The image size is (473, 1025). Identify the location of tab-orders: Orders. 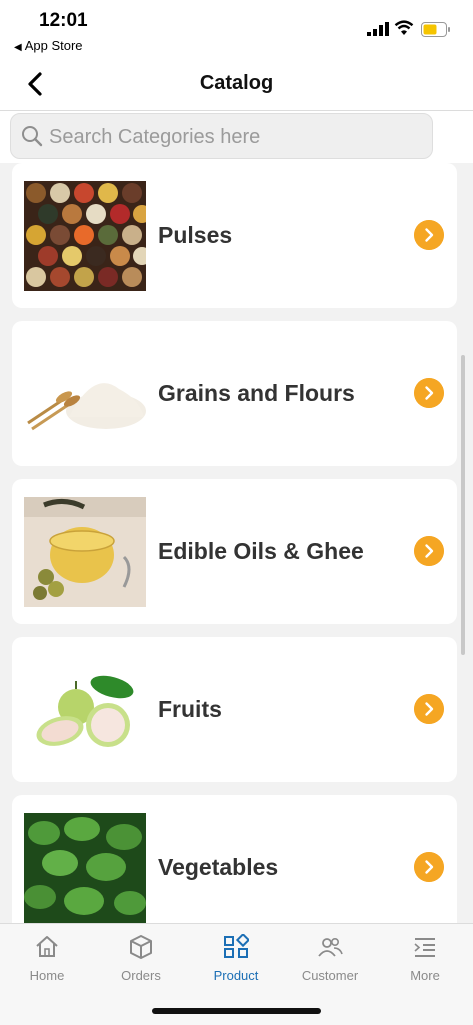
(141, 958).